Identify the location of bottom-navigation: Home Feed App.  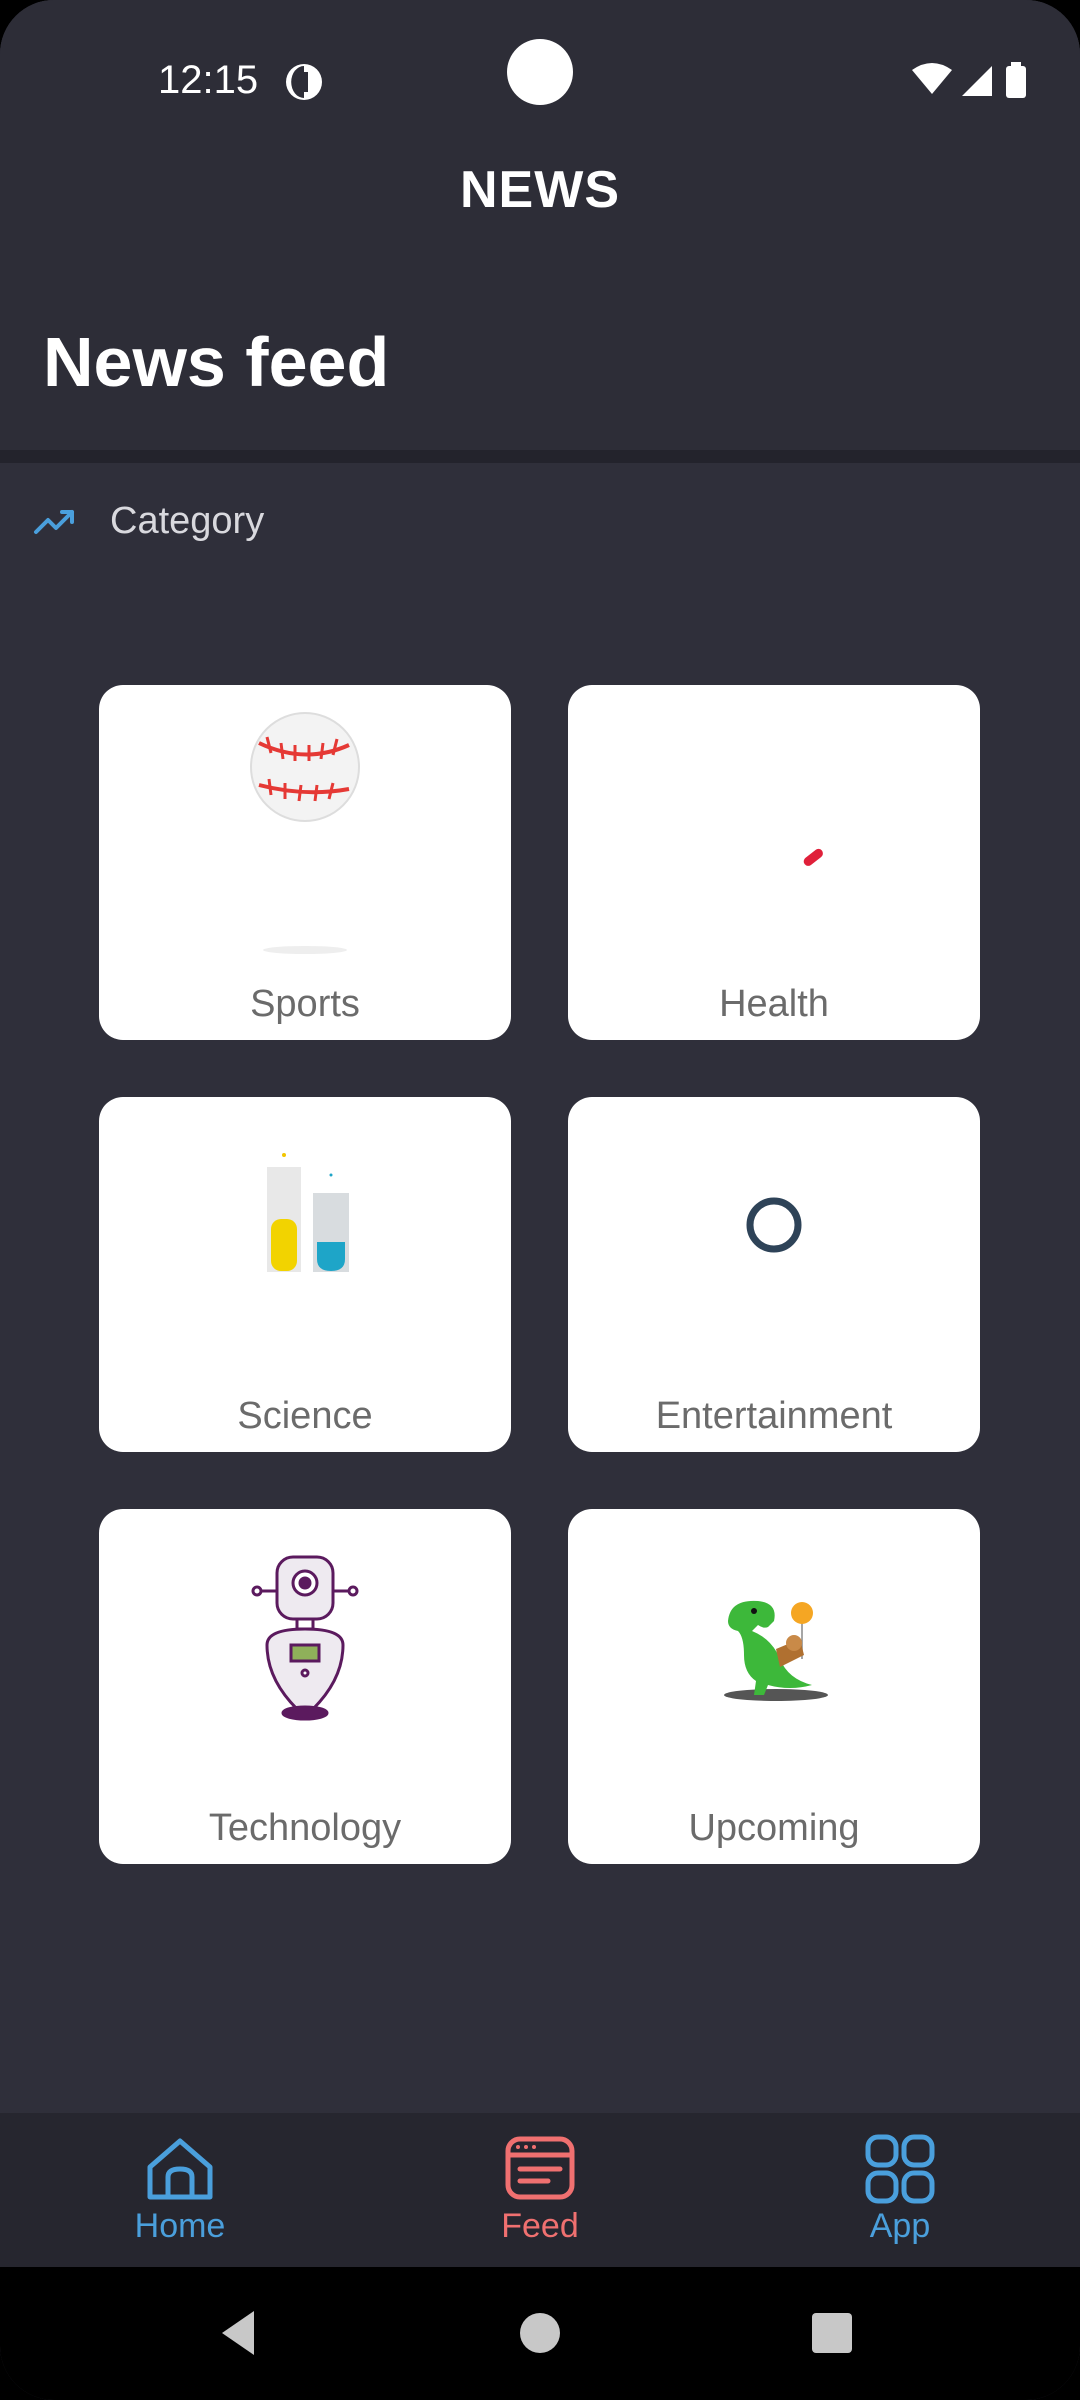
(540, 2190).